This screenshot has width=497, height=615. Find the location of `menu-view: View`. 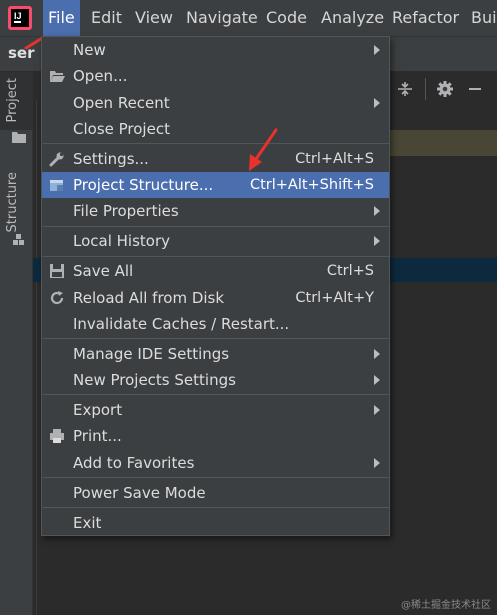

menu-view: View is located at coordinates (154, 18).